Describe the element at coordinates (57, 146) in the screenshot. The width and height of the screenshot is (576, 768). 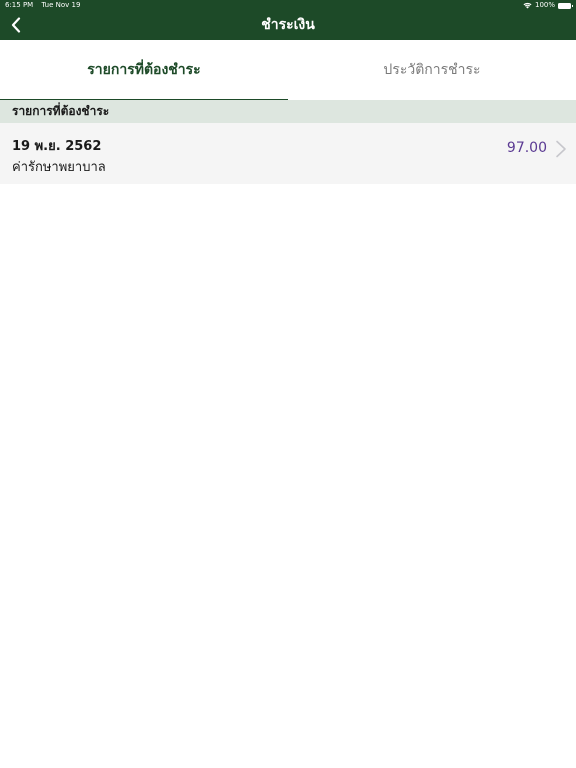
I see `item-date: 19 พ.ย. 2562` at that location.